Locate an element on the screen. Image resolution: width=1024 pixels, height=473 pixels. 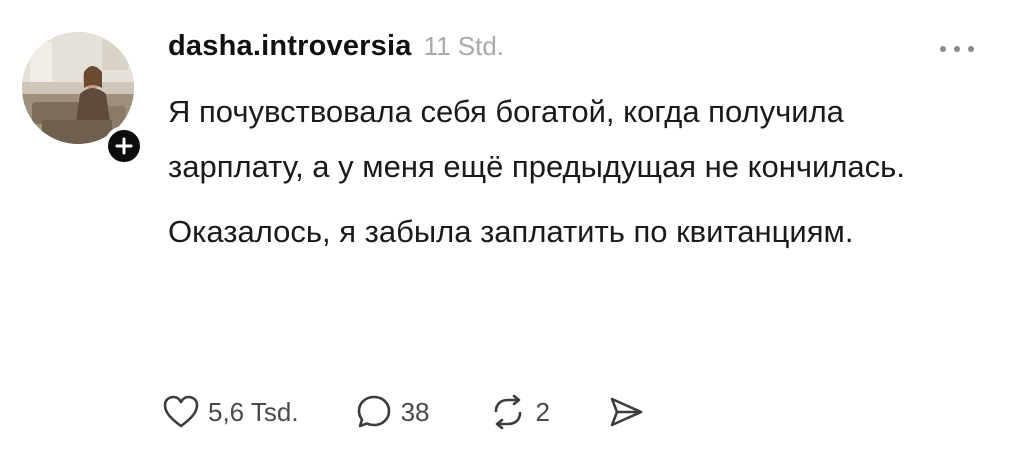
speech-bubble-icon is located at coordinates (373, 411).